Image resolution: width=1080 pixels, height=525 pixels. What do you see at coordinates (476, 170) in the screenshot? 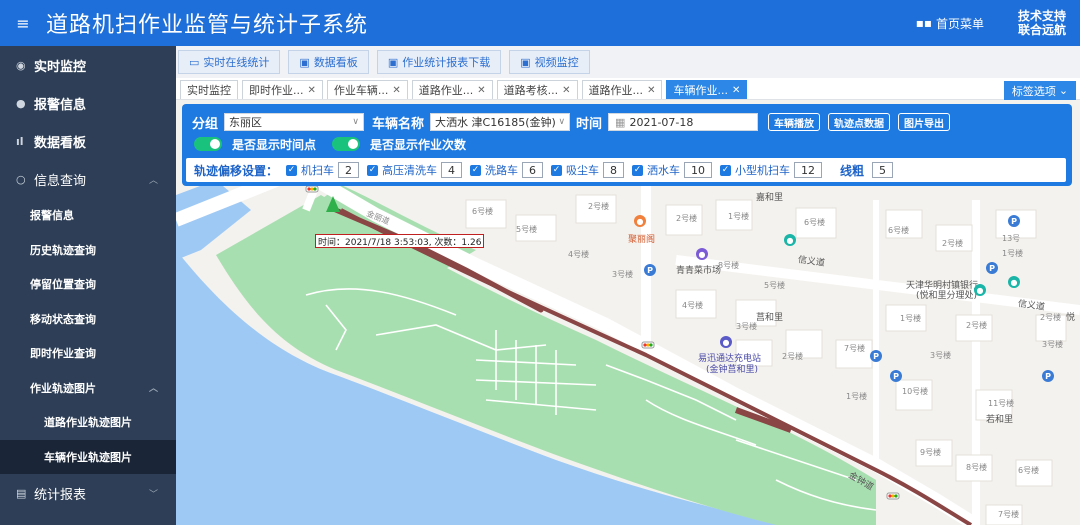
I see `checkbox-road-washer: ✓` at bounding box center [476, 170].